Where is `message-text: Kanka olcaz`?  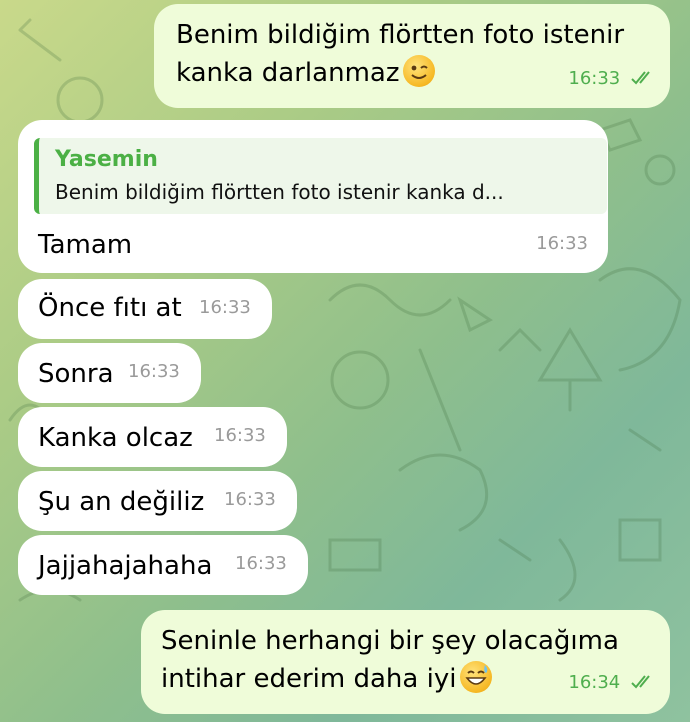 message-text: Kanka olcaz is located at coordinates (115, 438).